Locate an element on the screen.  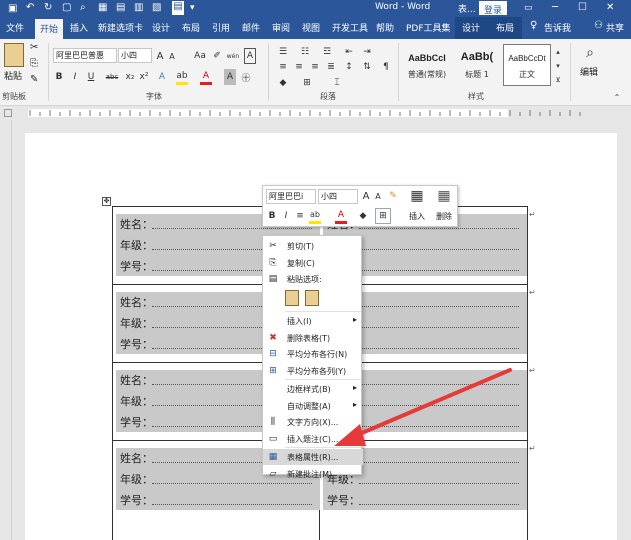
show-marks-icon: ¶ is located at coordinates (386, 67).